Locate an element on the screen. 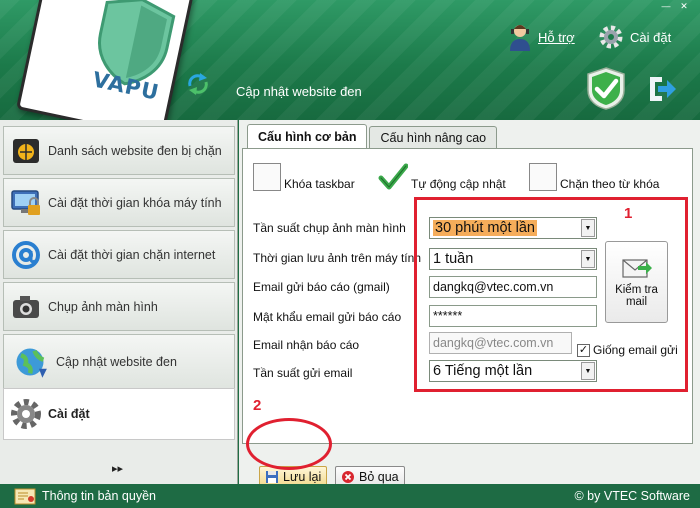 Image resolution: width=700 pixels, height=508 pixels. lock-taskbar-checkbox: Khóa taskbar is located at coordinates (304, 177).